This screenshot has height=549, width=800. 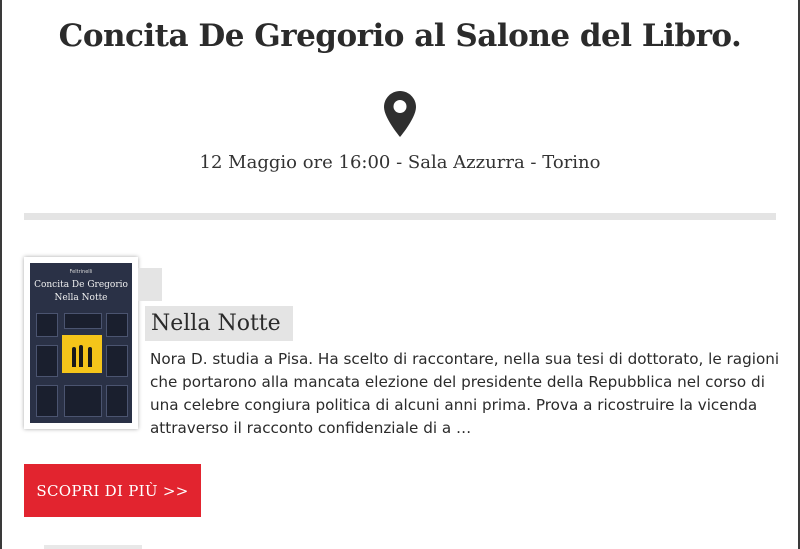 What do you see at coordinates (1, 274) in the screenshot?
I see `frame-left-border` at bounding box center [1, 274].